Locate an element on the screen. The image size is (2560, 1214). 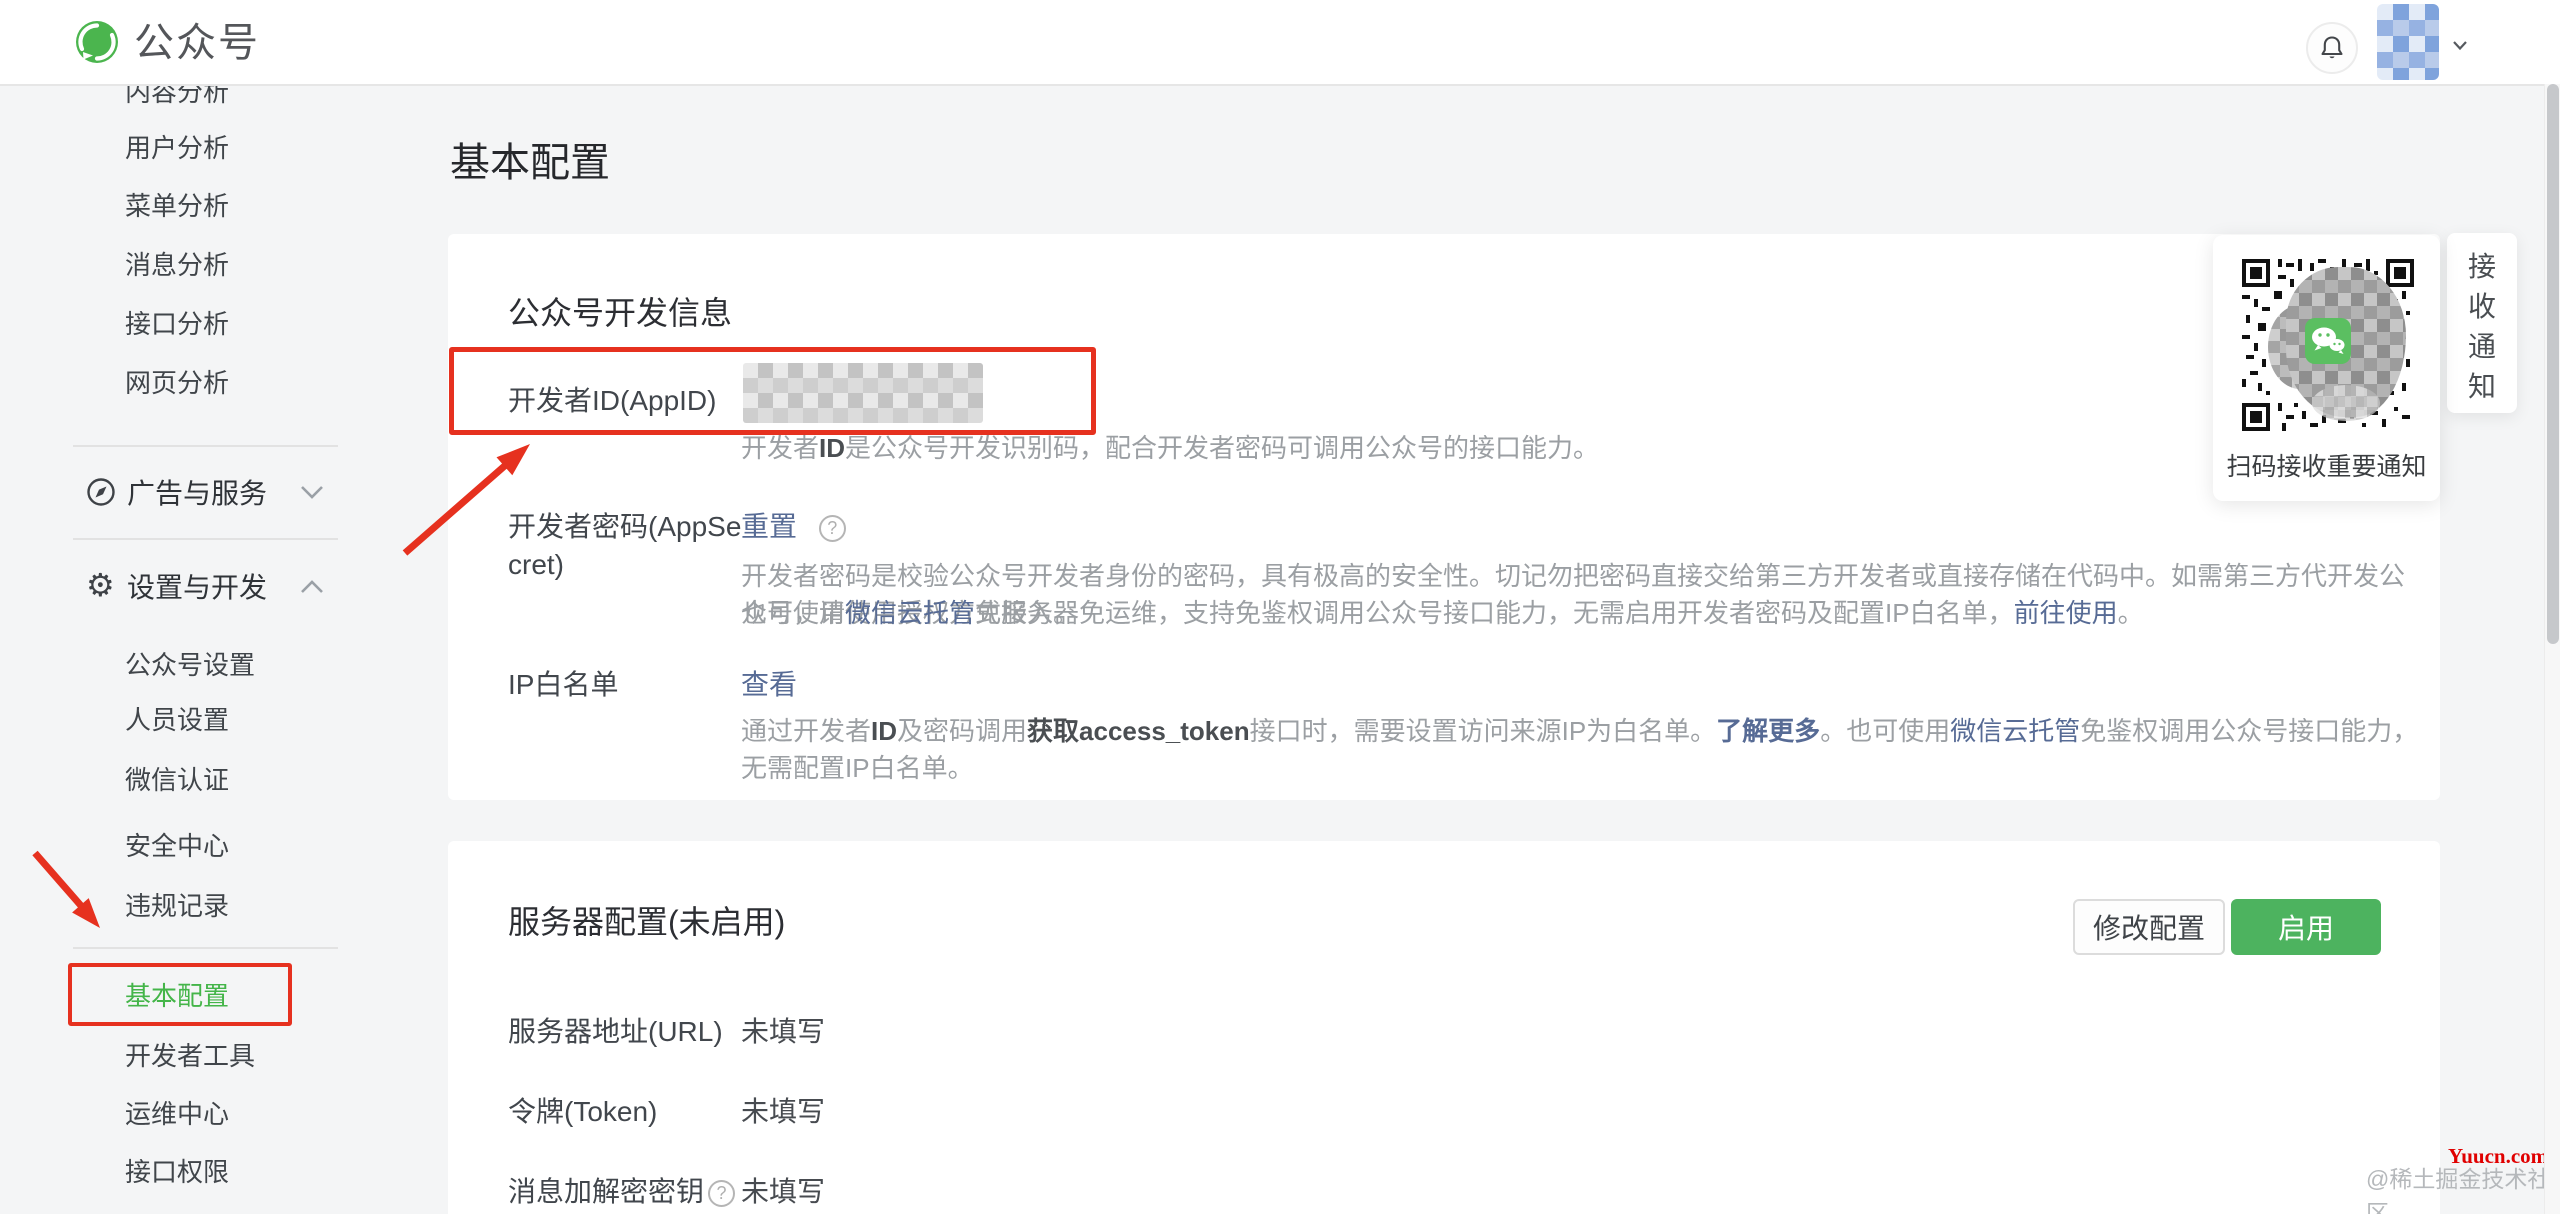
text-segment: 获取access_token is located at coordinates (1138, 731).